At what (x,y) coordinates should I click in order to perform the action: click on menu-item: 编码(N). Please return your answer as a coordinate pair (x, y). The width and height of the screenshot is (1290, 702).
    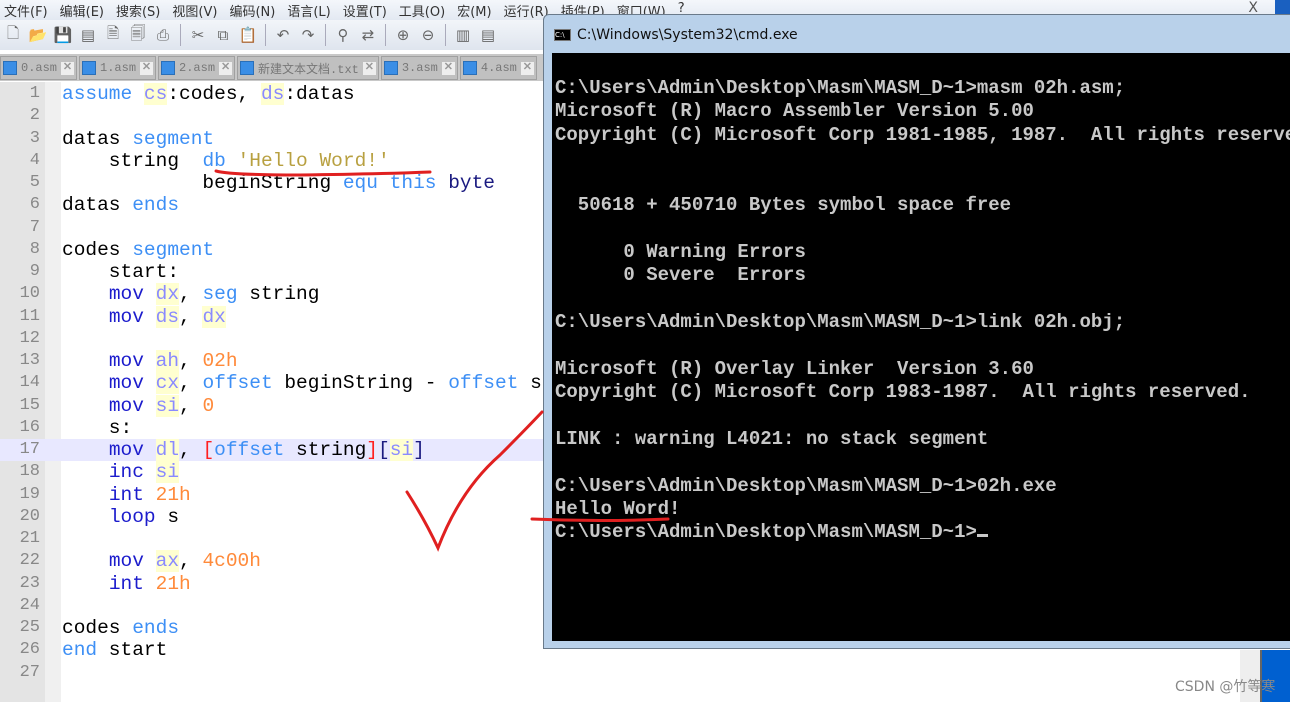
    Looking at the image, I should click on (254, 10).